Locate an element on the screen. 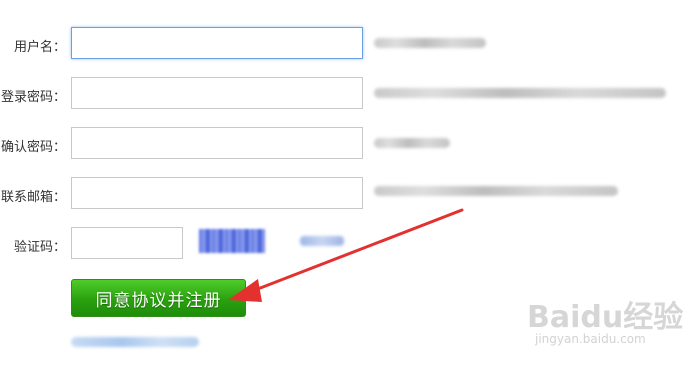  watermark-url: jingyan.baidu.com is located at coordinates (590, 339).